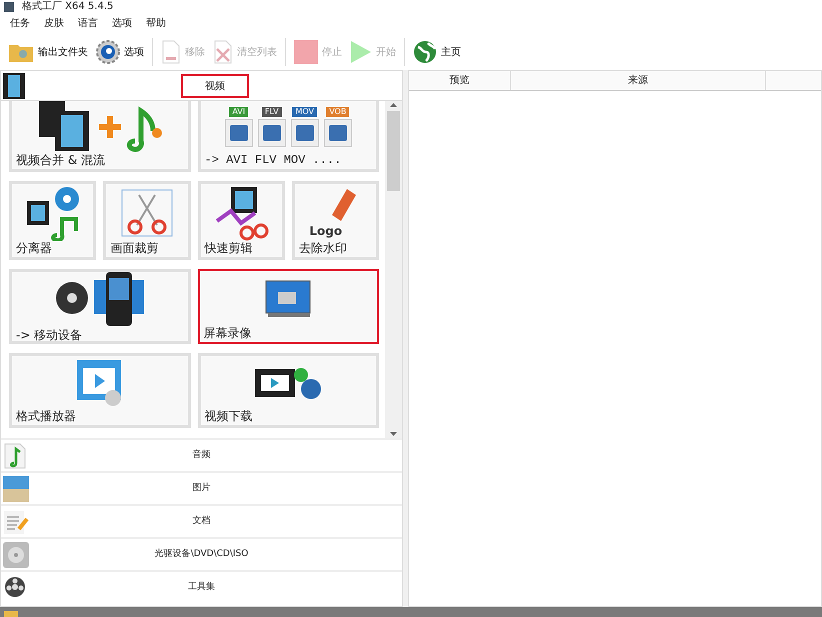 This screenshot has width=822, height=617. I want to click on tool-tile: 格式播放器, so click(99, 390).